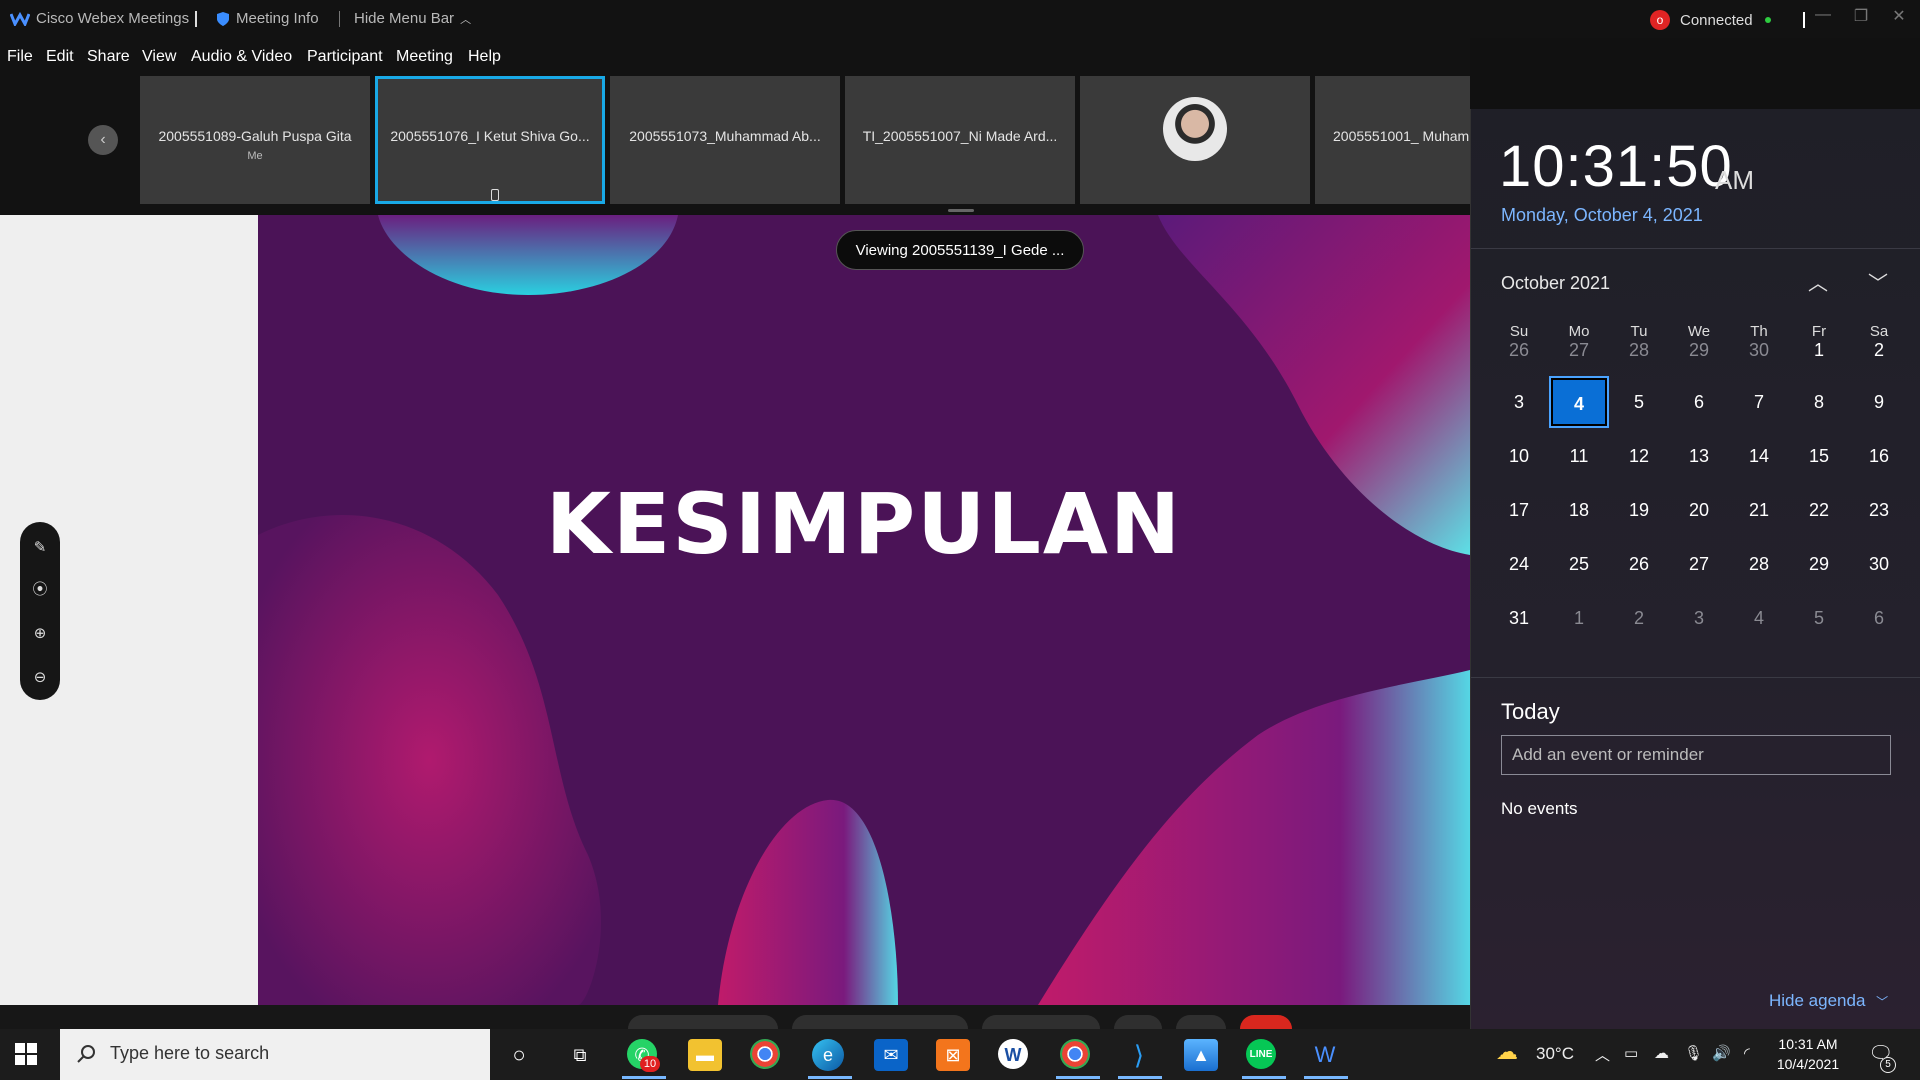 The image size is (1920, 1080). Describe the element at coordinates (1631, 1053) in the screenshot. I see `battery-icon: ▭` at that location.